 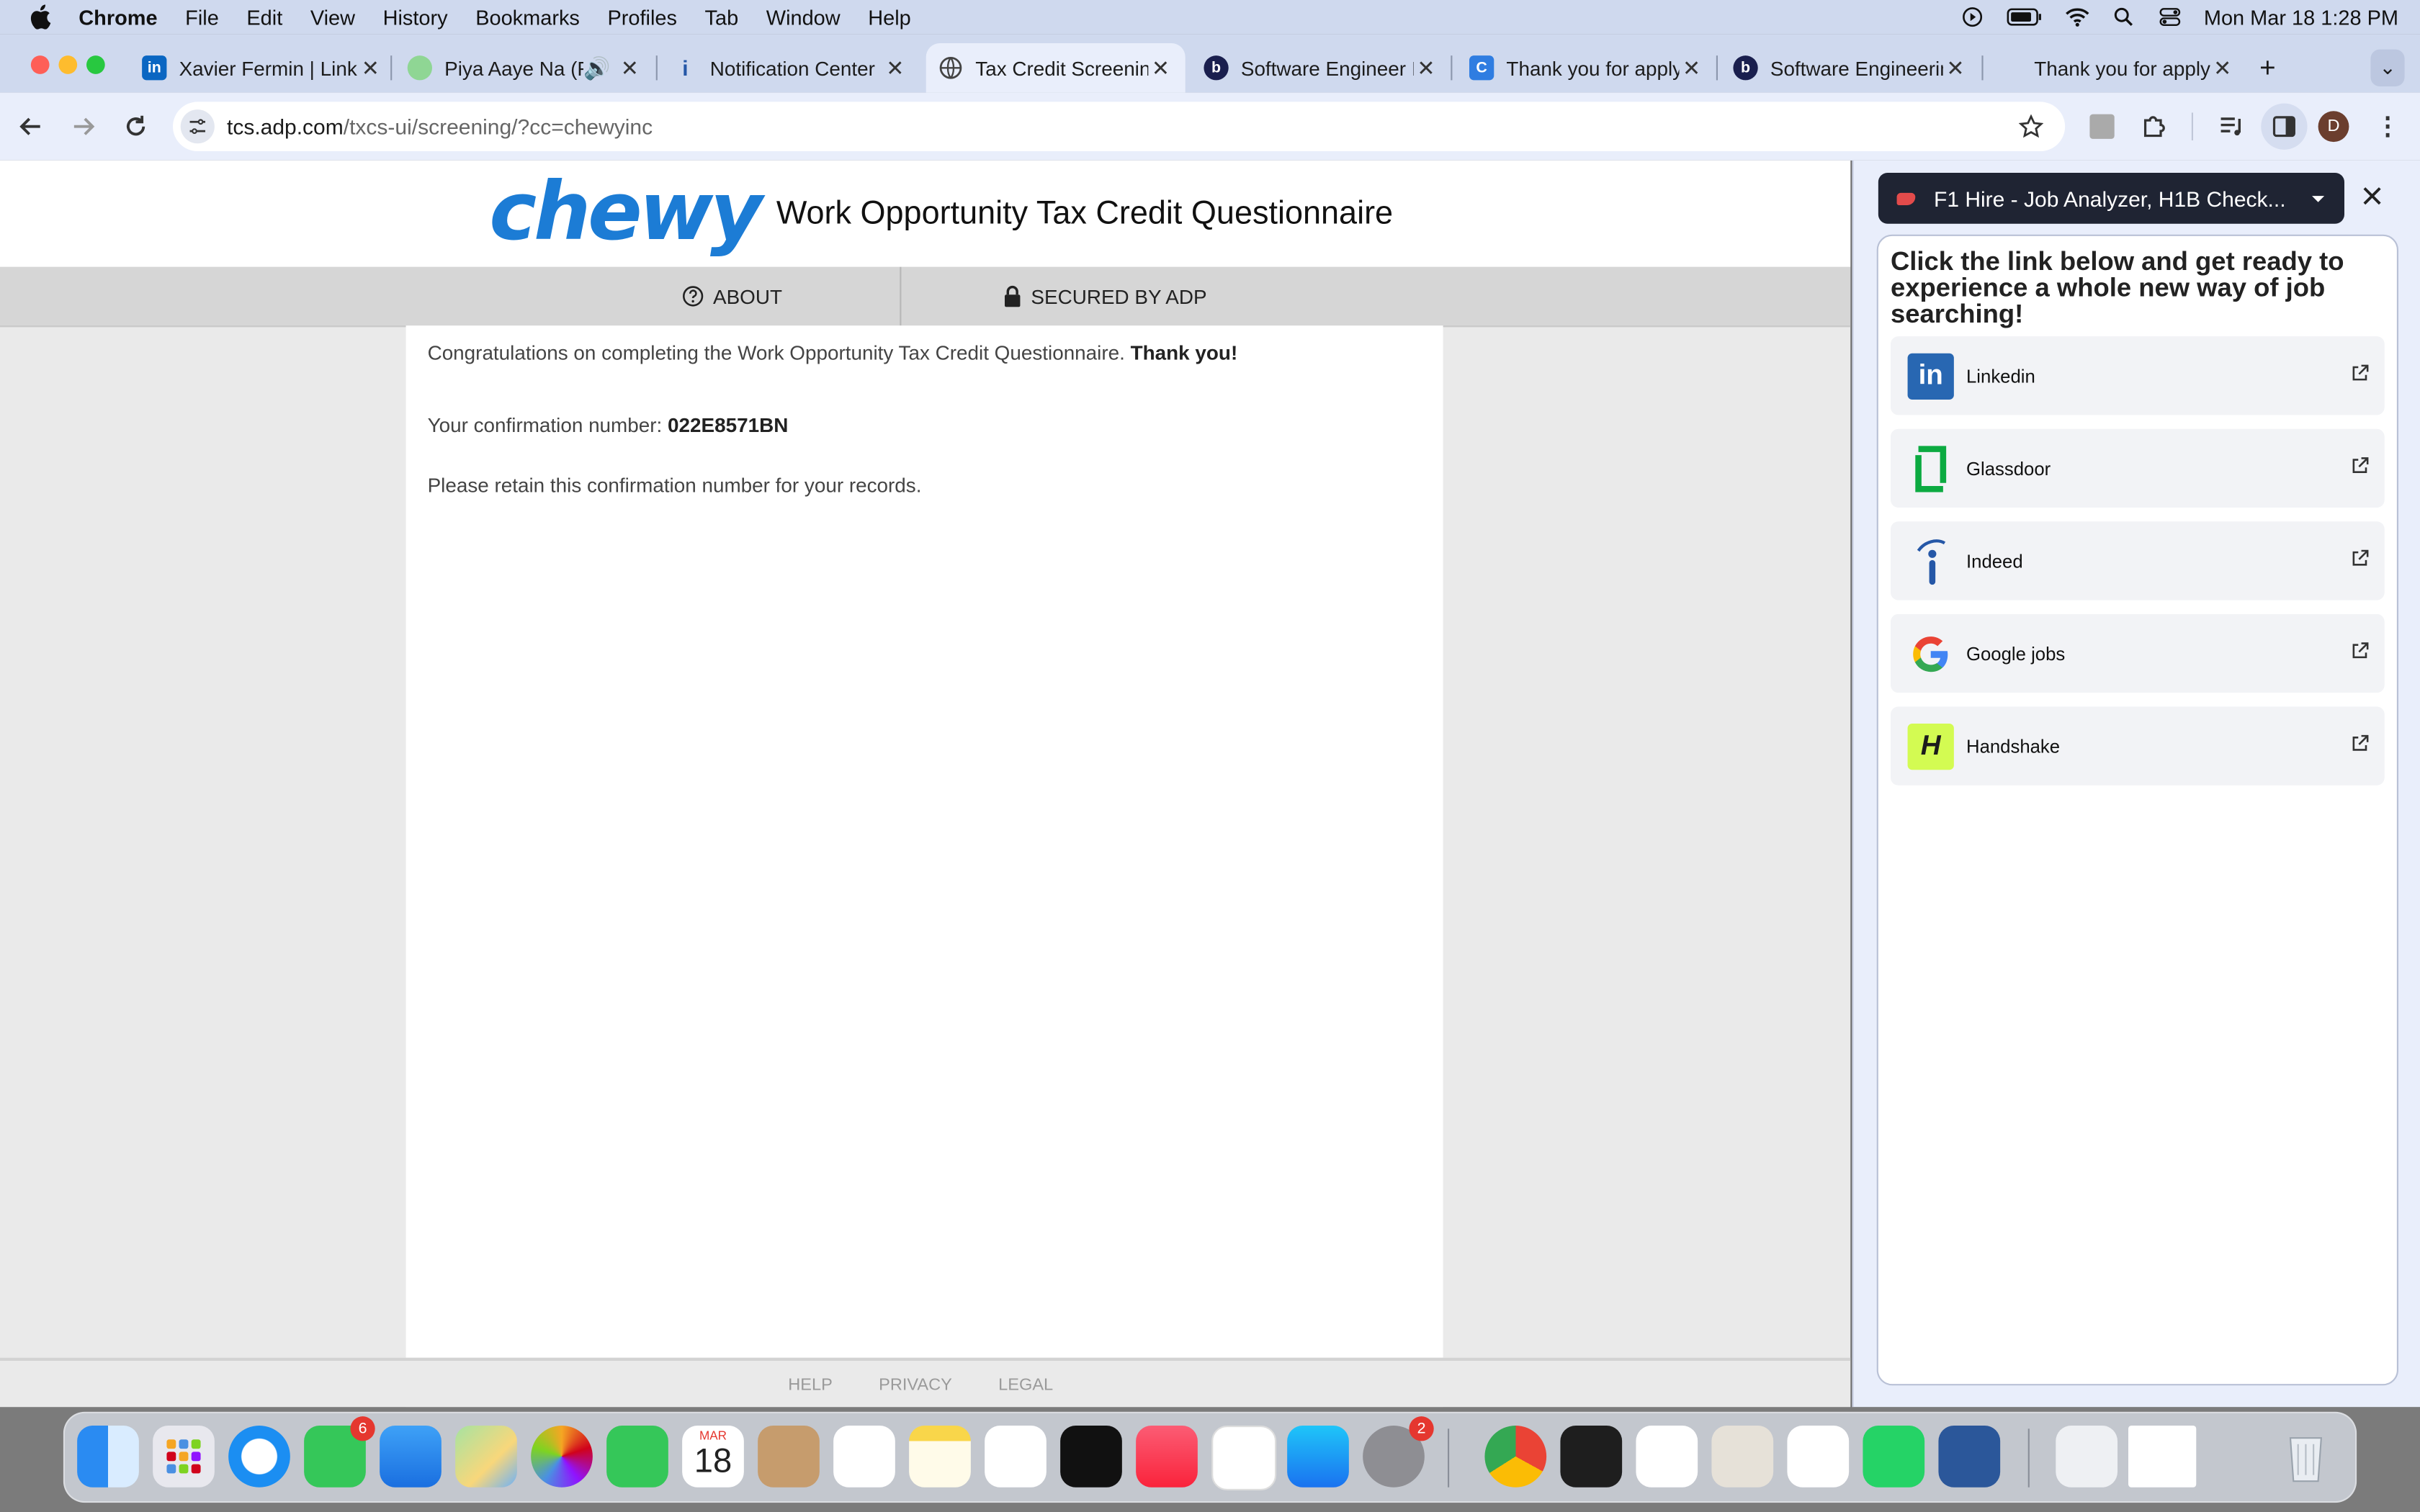 I want to click on menu-history: History, so click(x=415, y=17).